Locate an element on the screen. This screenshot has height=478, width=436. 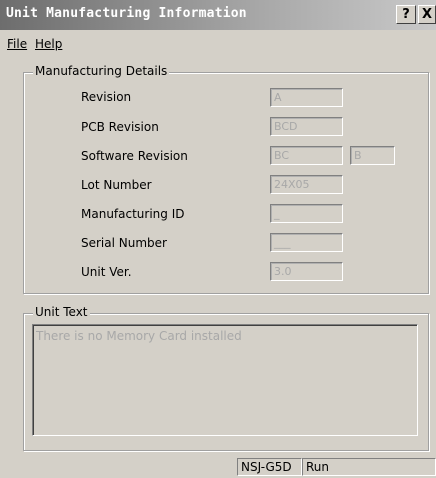
serial-number-field: ___ is located at coordinates (306, 242).